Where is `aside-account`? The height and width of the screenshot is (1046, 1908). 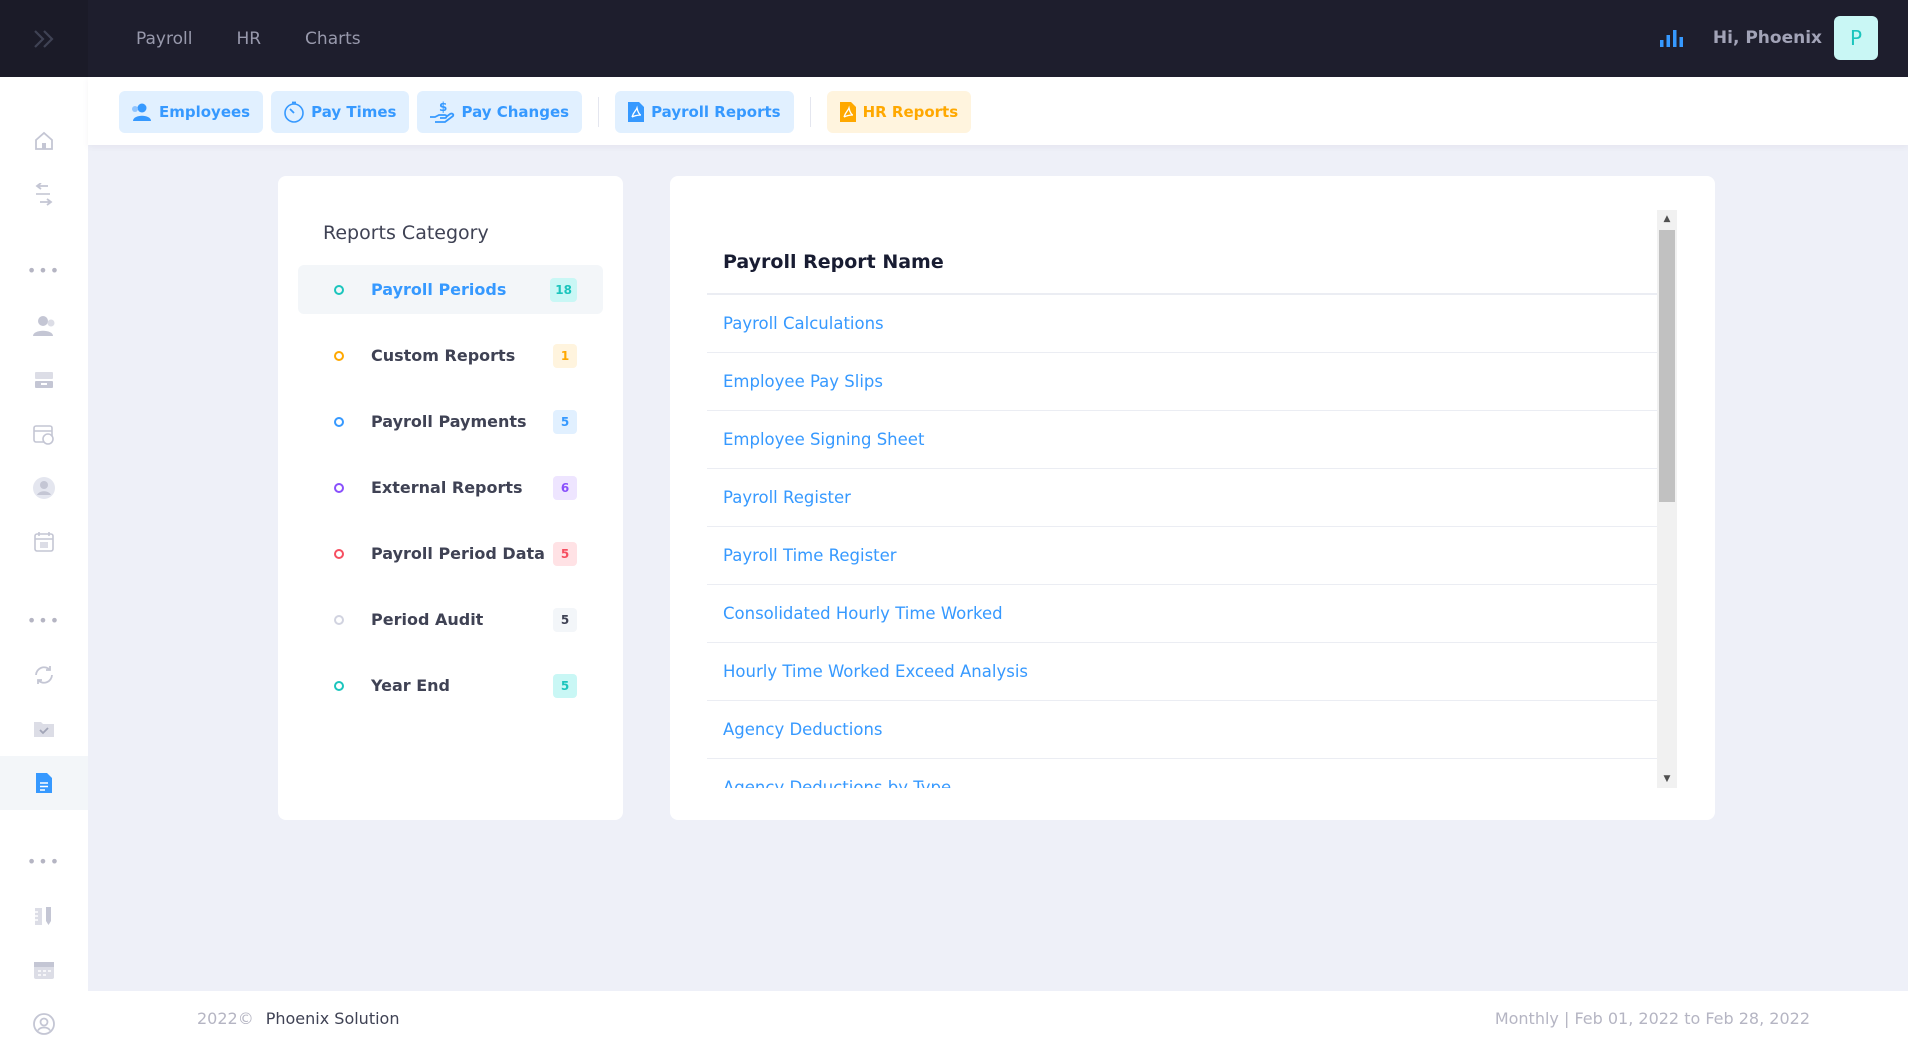
aside-account is located at coordinates (44, 1021).